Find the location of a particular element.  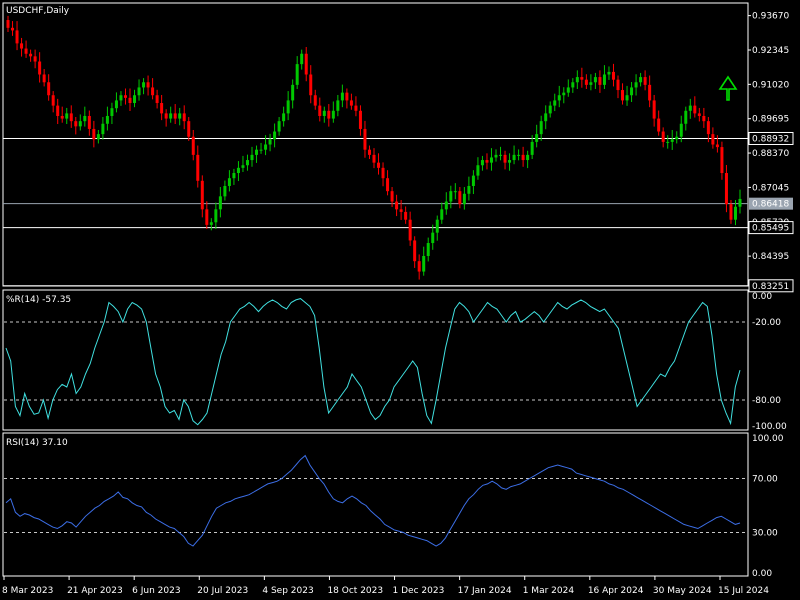

rsi-tick-label: 100.00 is located at coordinates (768, 439).